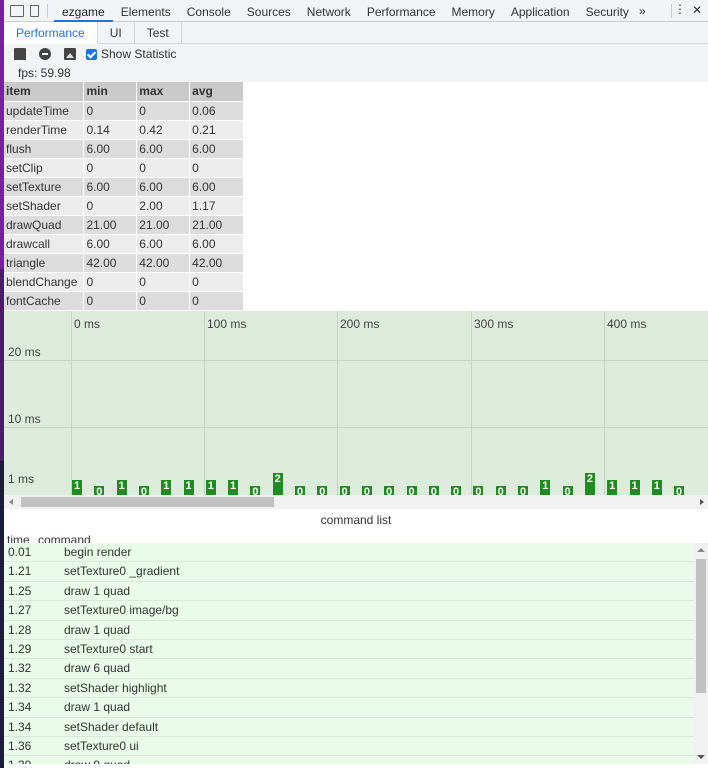 The width and height of the screenshot is (708, 768). What do you see at coordinates (44, 168) in the screenshot?
I see `stats-cell: setClip` at bounding box center [44, 168].